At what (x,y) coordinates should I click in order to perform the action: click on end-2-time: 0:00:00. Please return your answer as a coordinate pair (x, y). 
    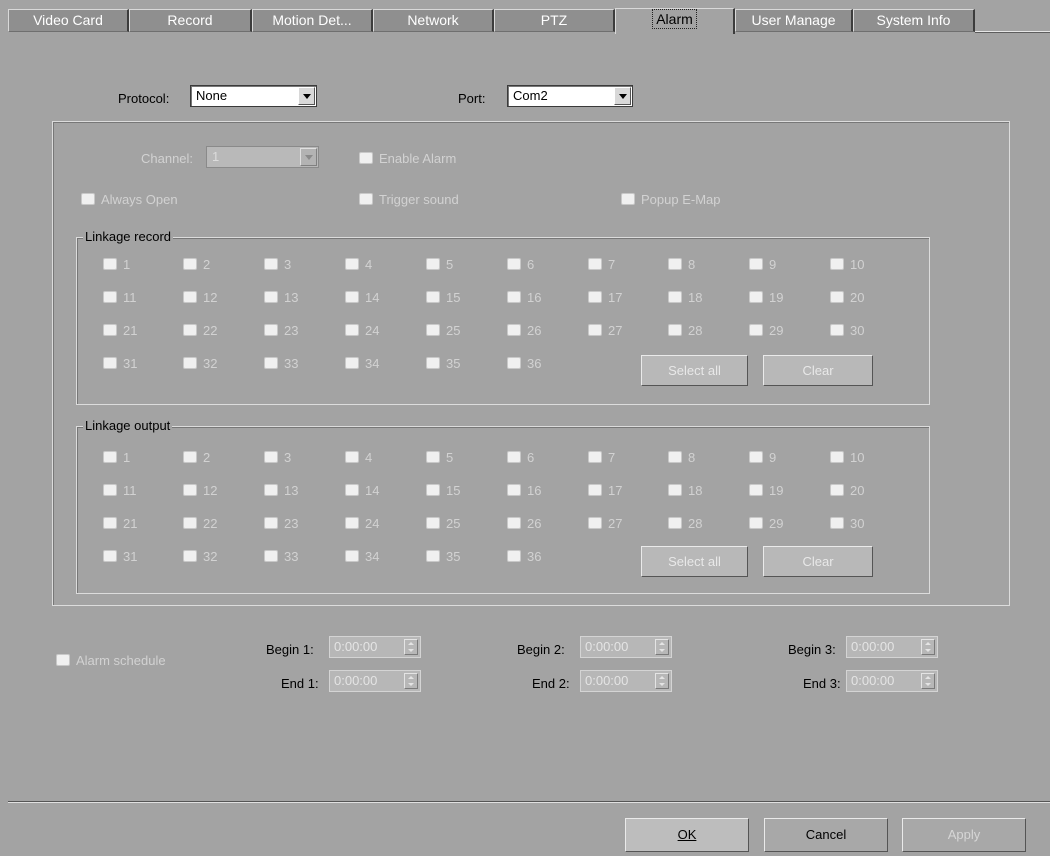
    Looking at the image, I should click on (626, 681).